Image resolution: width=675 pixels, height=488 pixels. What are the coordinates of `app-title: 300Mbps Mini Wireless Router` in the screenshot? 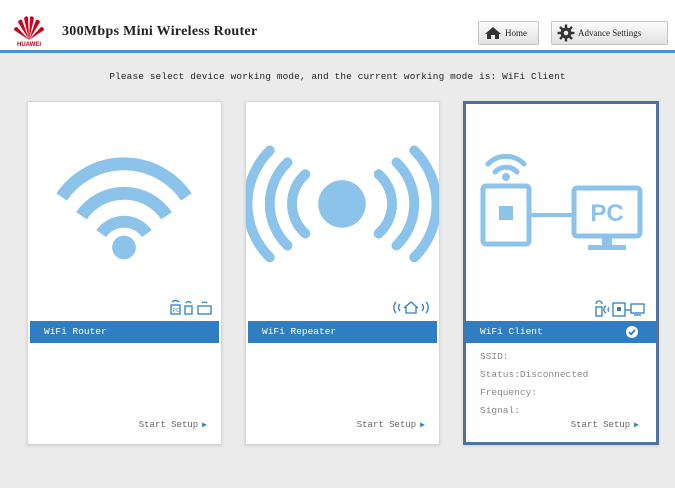 It's located at (160, 31).